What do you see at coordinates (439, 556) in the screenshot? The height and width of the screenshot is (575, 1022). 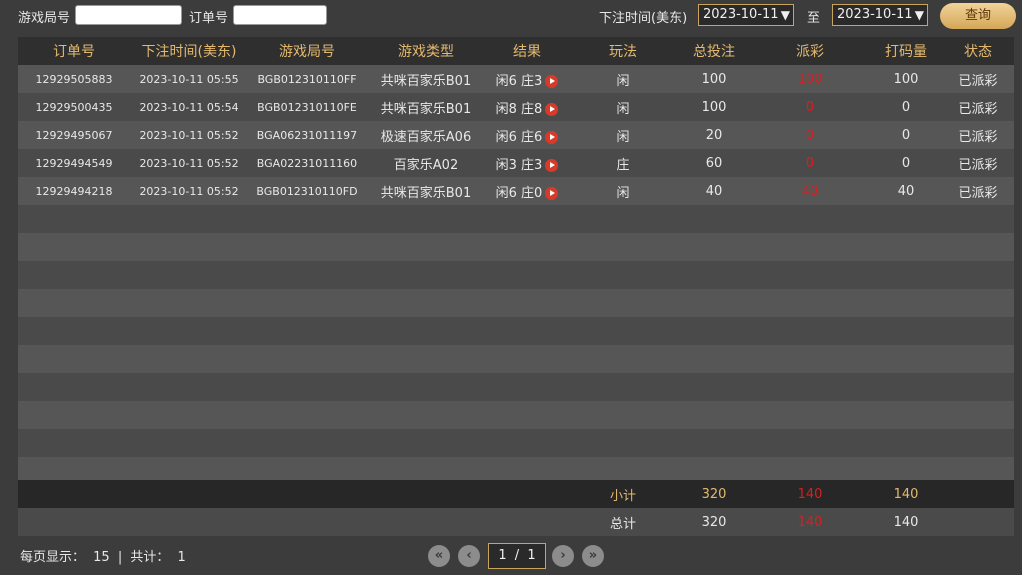 I see `first-page-icon: «` at bounding box center [439, 556].